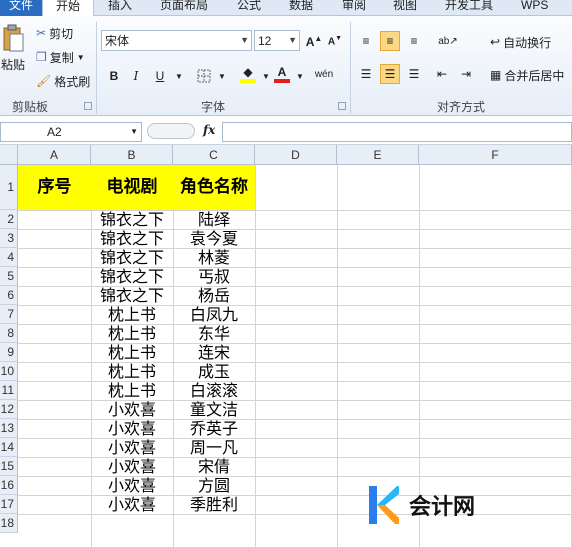 The height and width of the screenshot is (547, 572). What do you see at coordinates (214, 485) in the screenshot?
I see `table-cell: 方圆` at bounding box center [214, 485].